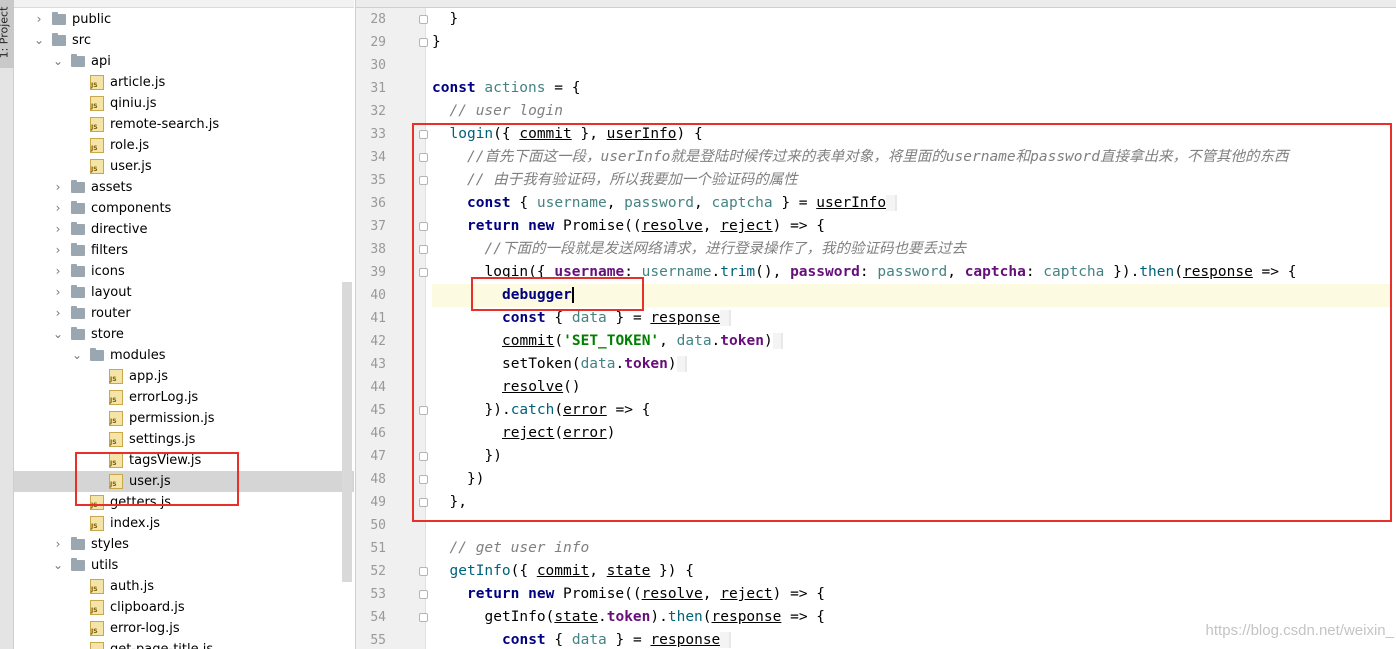 This screenshot has height=649, width=1396. I want to click on tree-file: JS permission.js, so click(184, 418).